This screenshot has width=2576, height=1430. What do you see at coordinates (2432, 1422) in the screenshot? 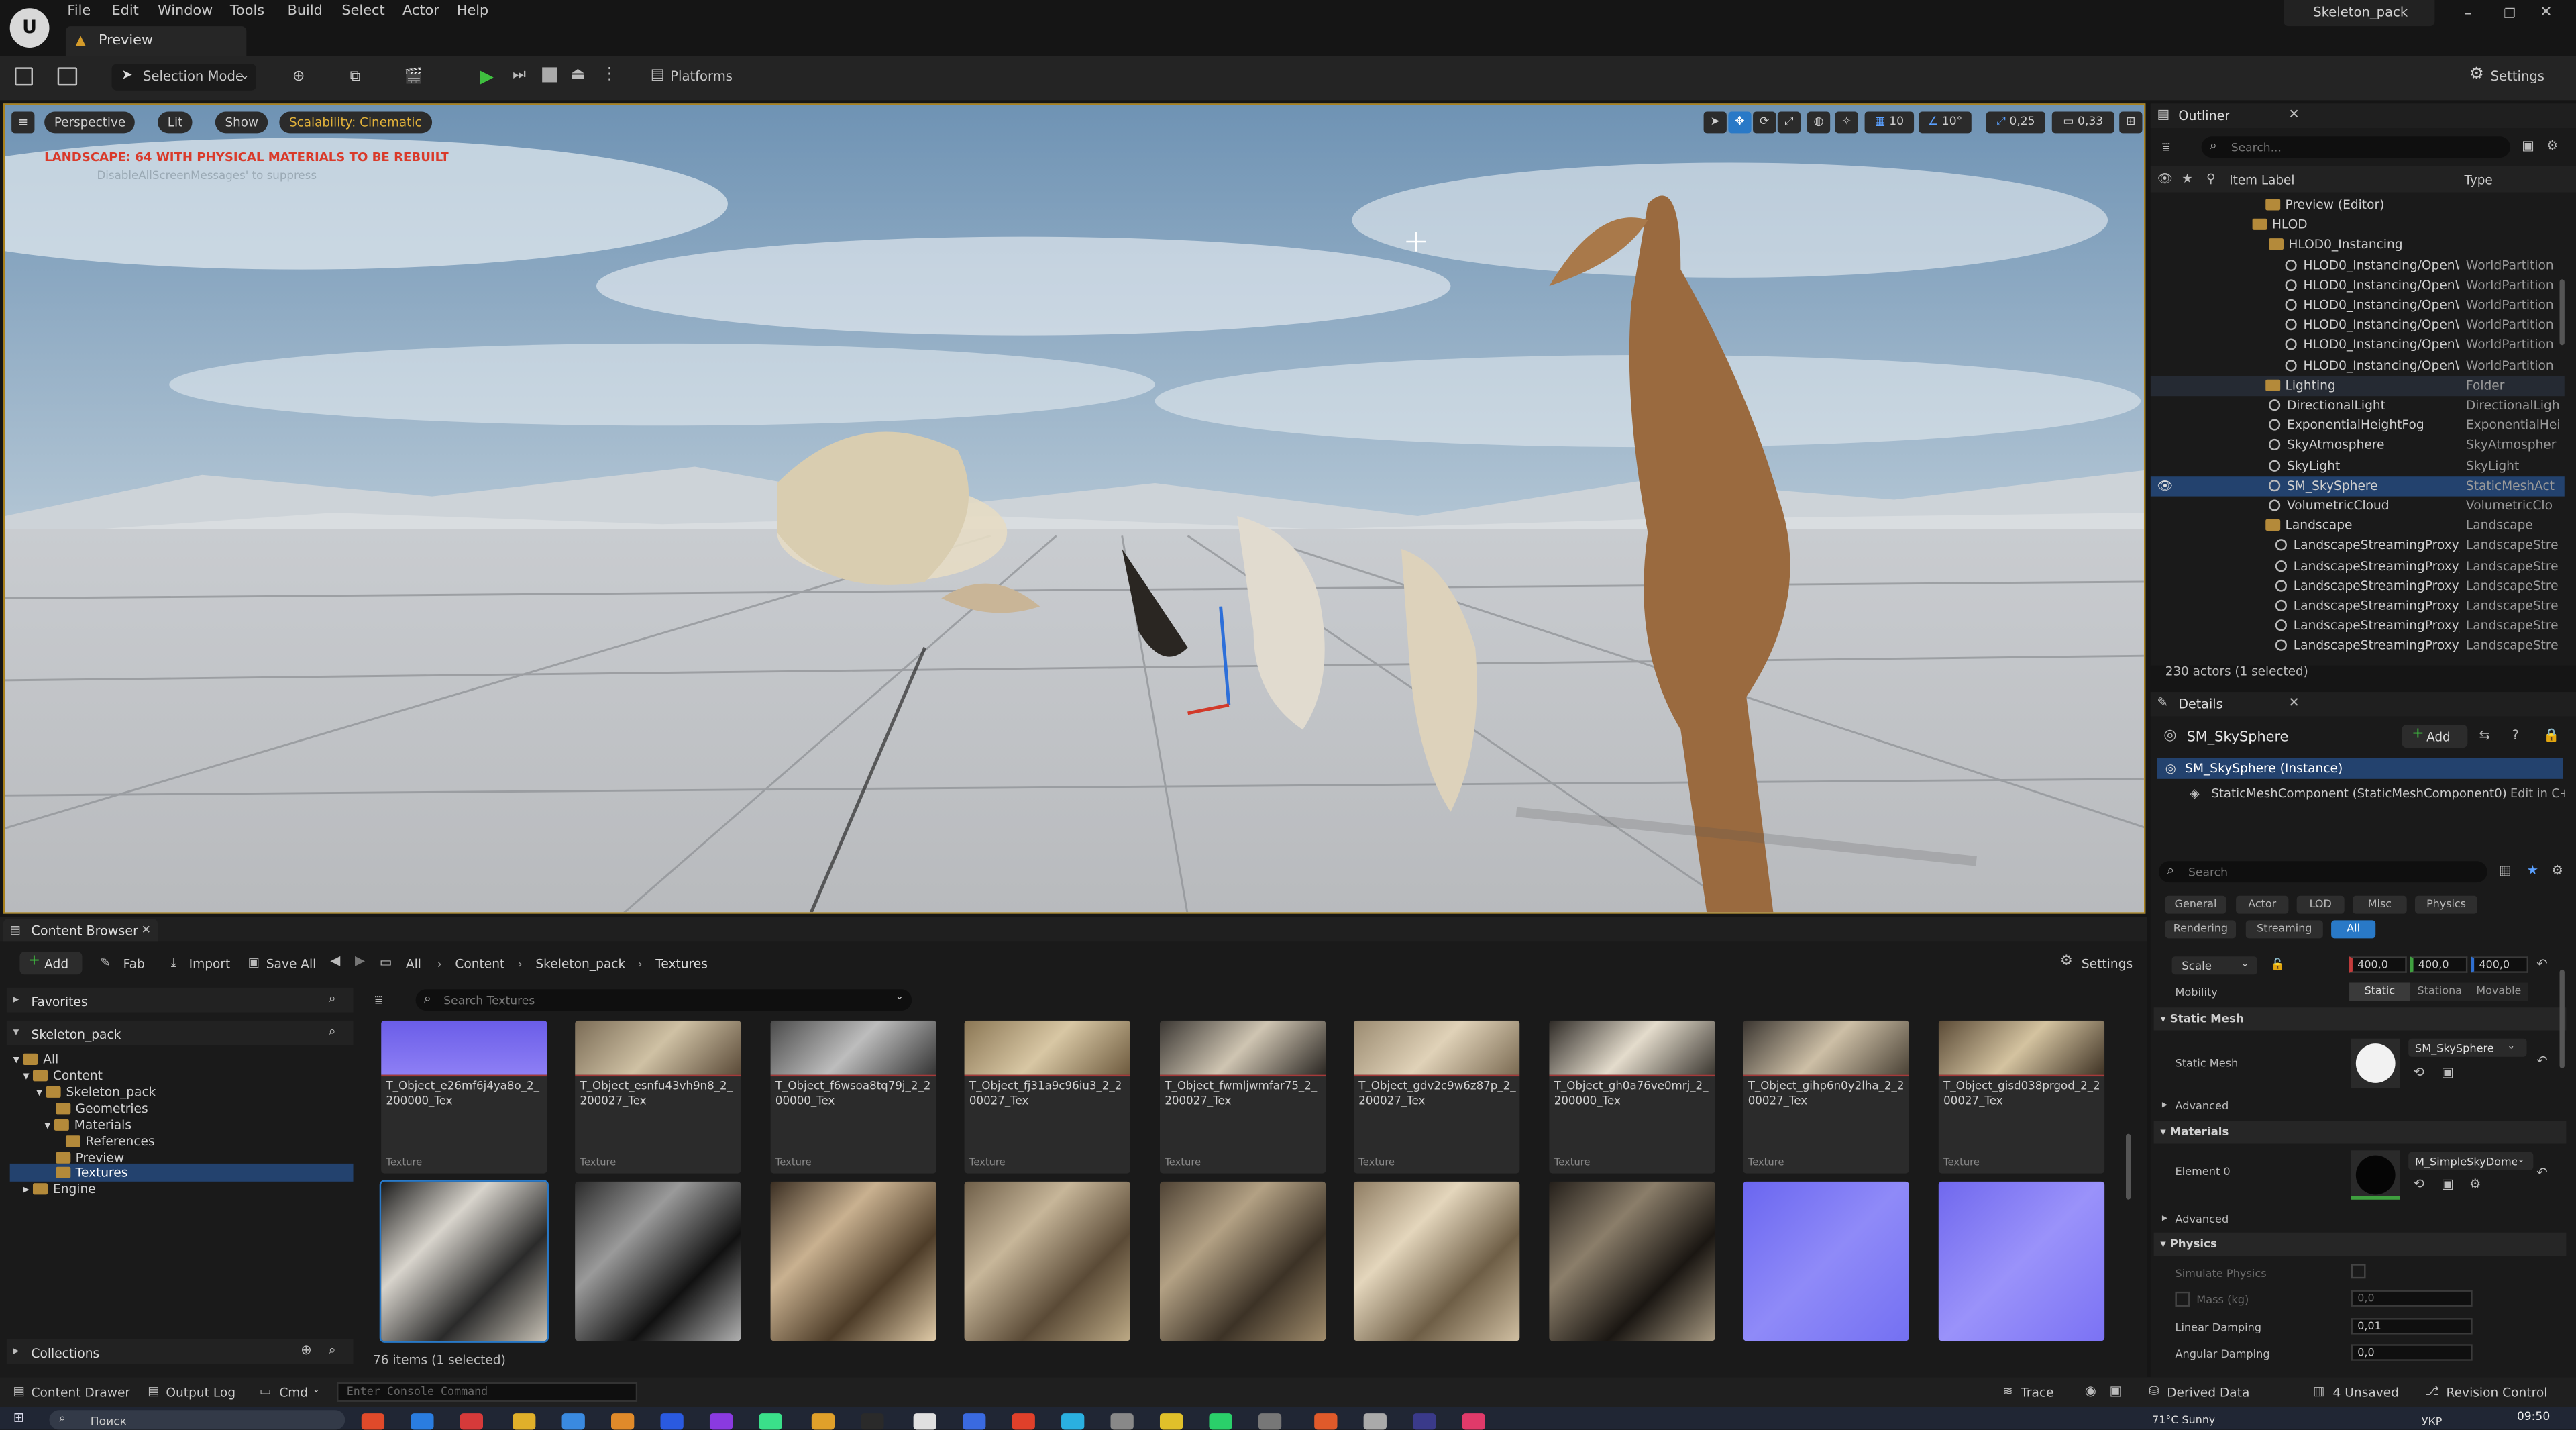
I see `language-indicator: УКР` at bounding box center [2432, 1422].